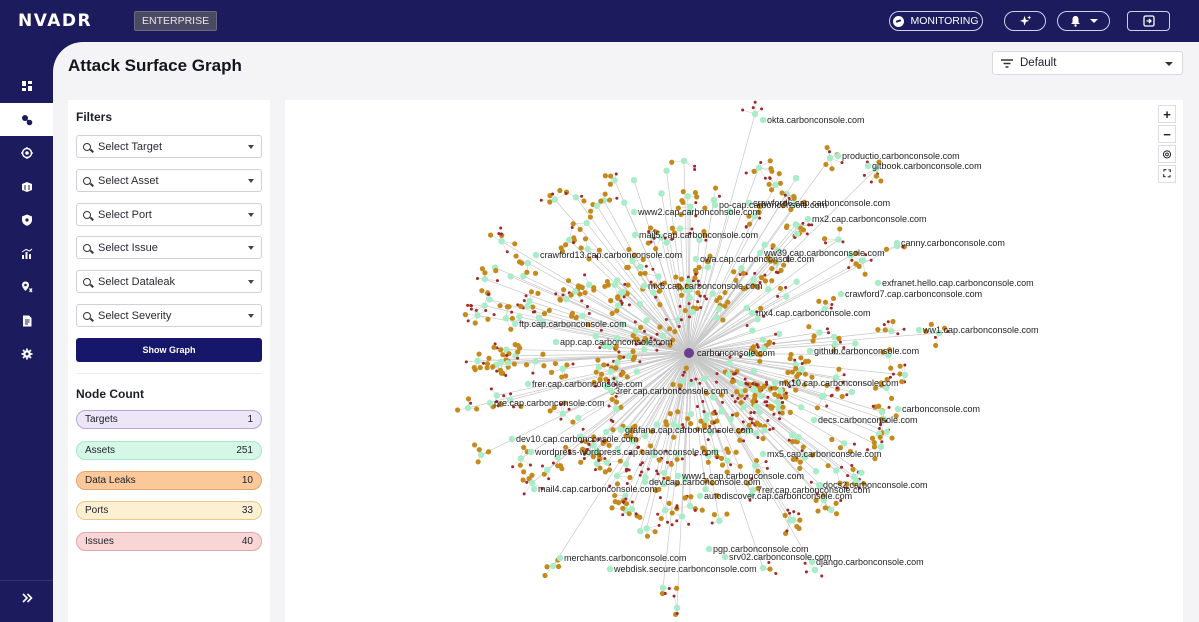  Describe the element at coordinates (169, 146) in the screenshot. I see `select-target: Select Target` at that location.